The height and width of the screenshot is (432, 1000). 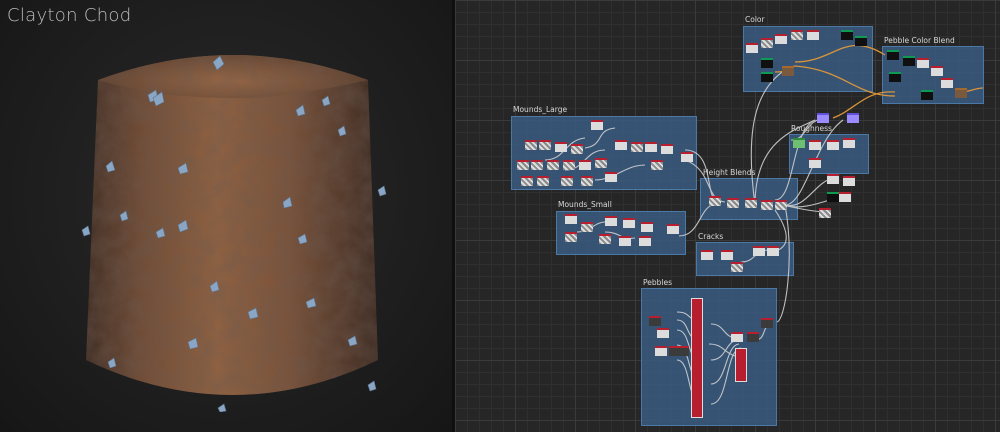 I want to click on author-label: Clayton Chod, so click(x=69, y=15).